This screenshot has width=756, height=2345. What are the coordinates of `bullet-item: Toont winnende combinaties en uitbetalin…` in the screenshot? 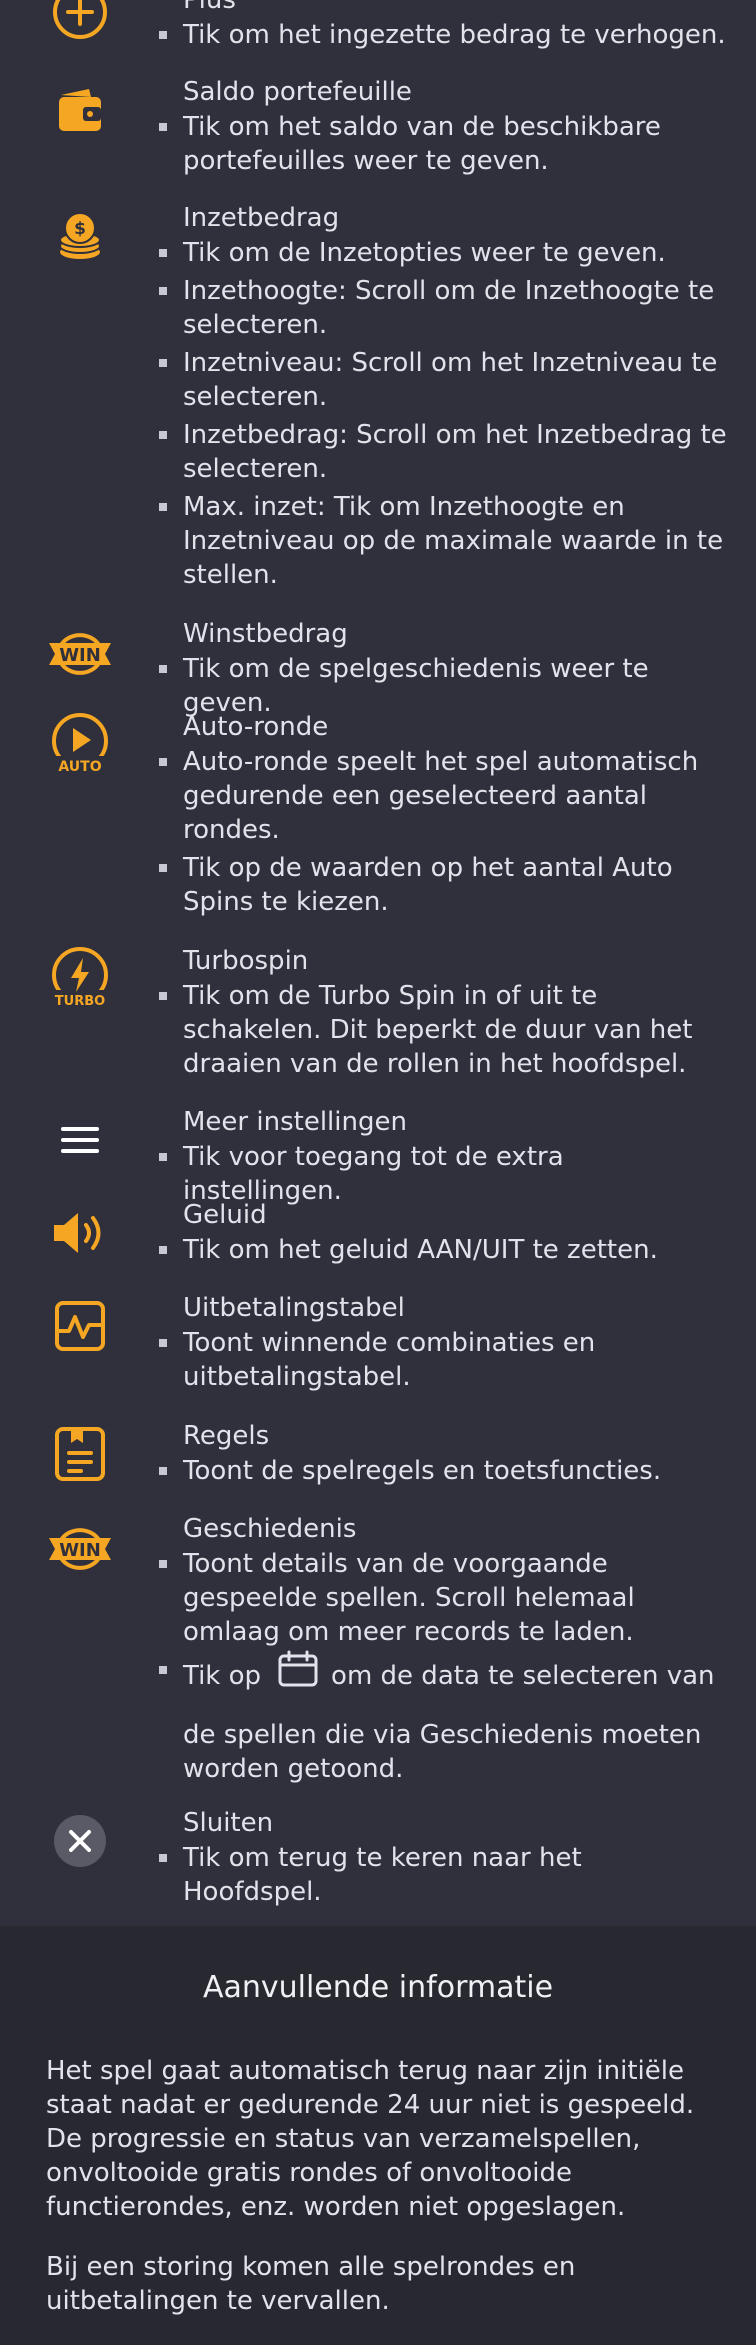 It's located at (443, 1360).